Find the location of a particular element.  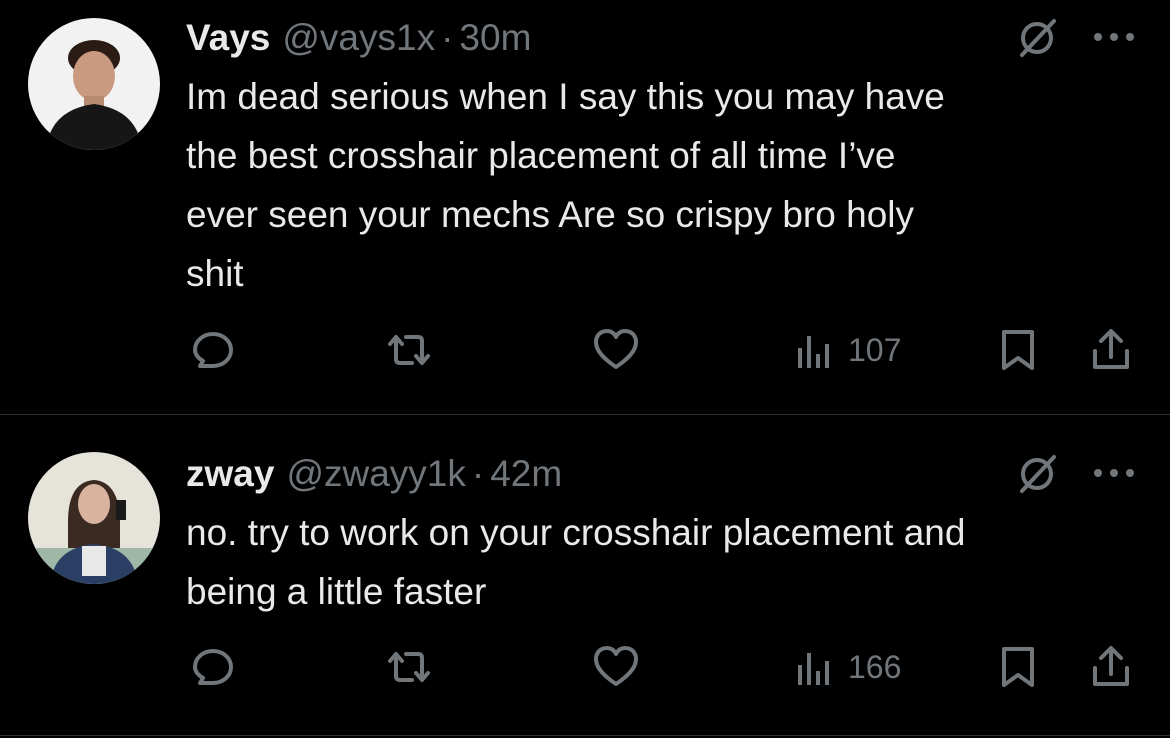

display-name: zway is located at coordinates (230, 474).